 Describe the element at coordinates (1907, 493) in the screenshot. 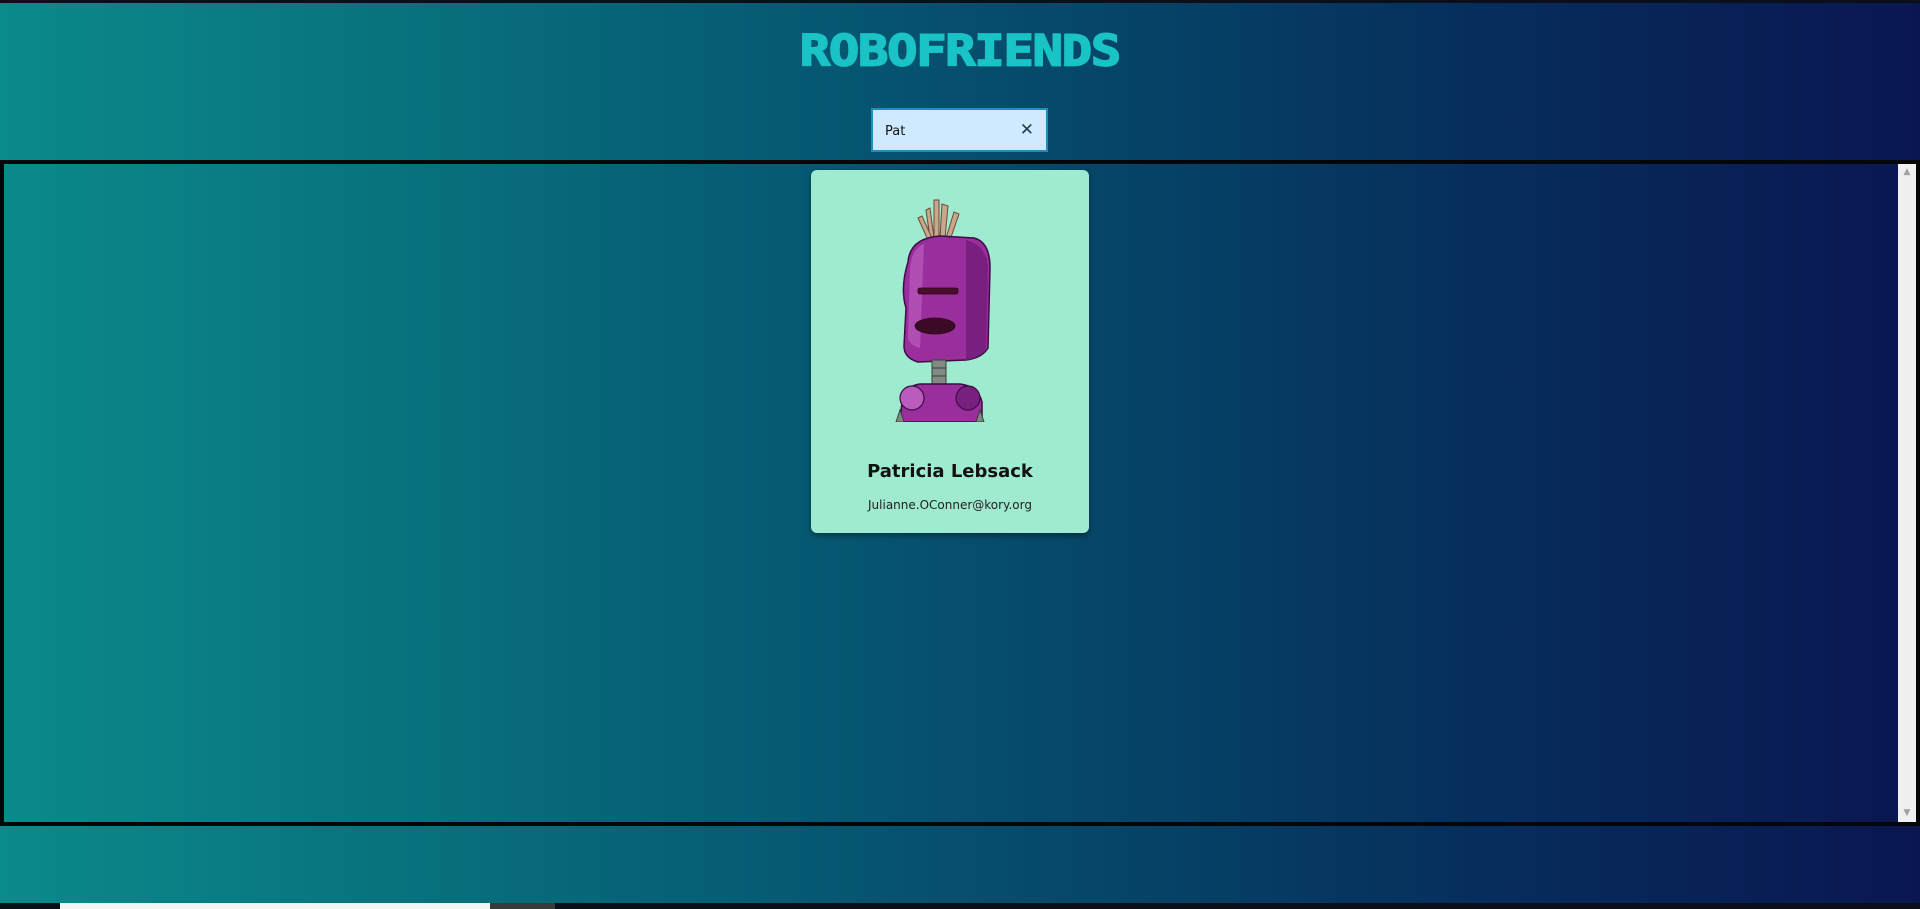

I see `vertical-scrollbar: ▲ ▼` at that location.